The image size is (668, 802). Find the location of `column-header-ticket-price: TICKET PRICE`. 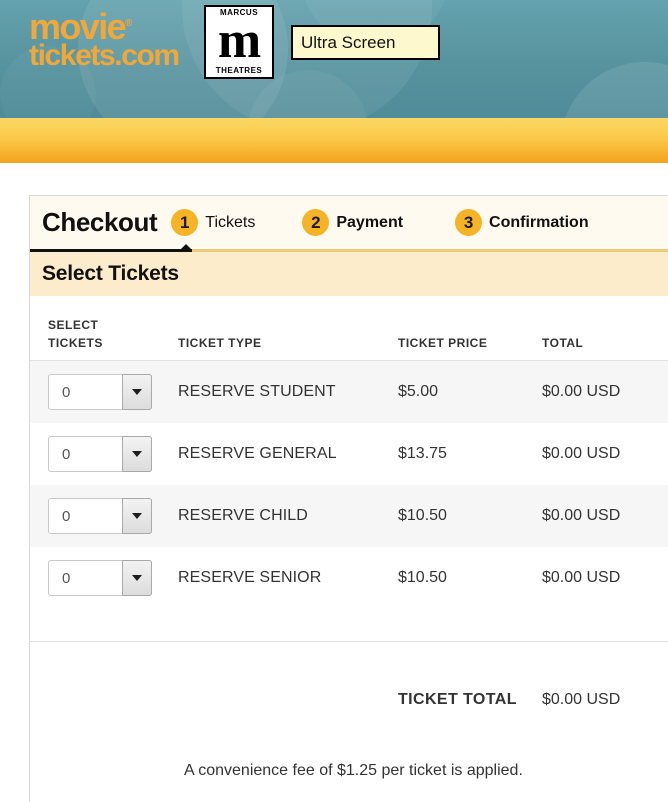

column-header-ticket-price: TICKET PRICE is located at coordinates (465, 328).